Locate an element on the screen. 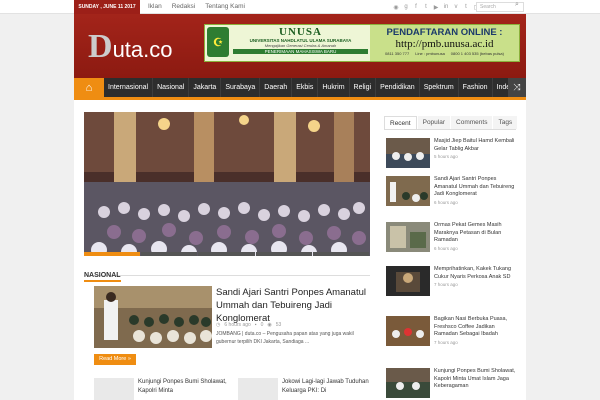  tumblr-icon: t is located at coordinates (466, 7).